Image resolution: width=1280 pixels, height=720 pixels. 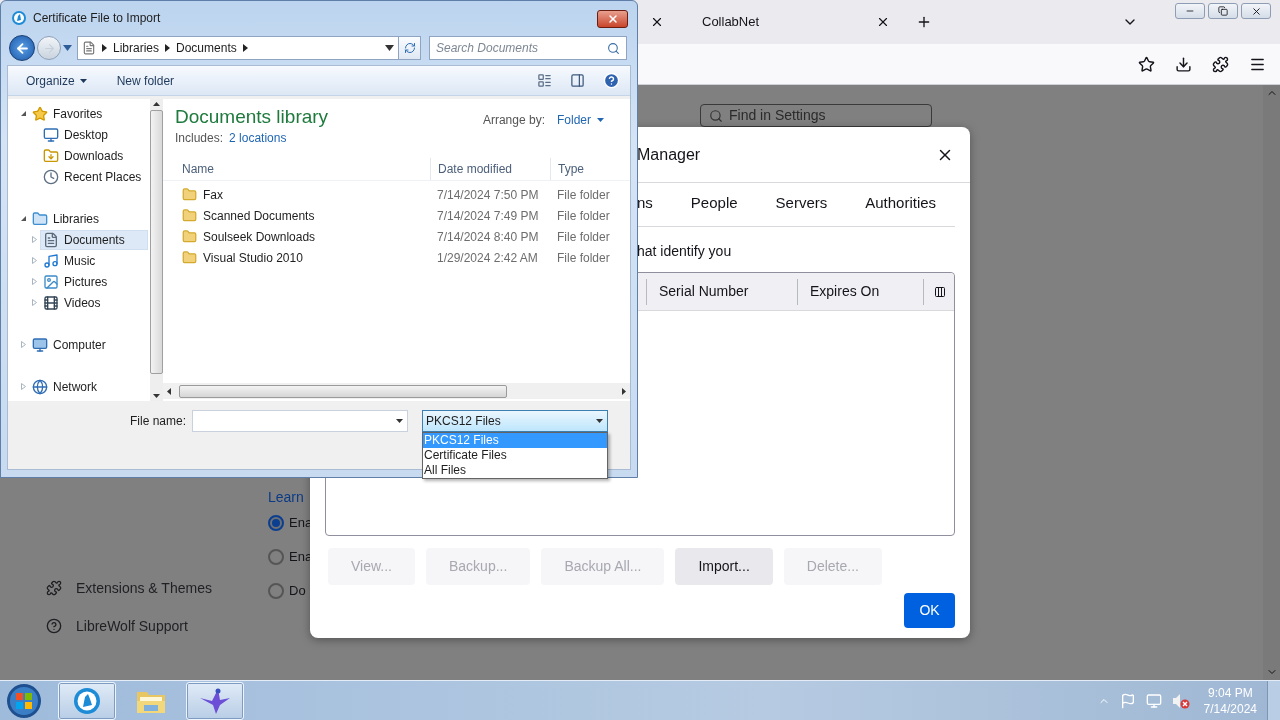 I want to click on file-row: Visual Studio 2010 1/29/2024 2:42 AM File folder, so click(x=402, y=257).